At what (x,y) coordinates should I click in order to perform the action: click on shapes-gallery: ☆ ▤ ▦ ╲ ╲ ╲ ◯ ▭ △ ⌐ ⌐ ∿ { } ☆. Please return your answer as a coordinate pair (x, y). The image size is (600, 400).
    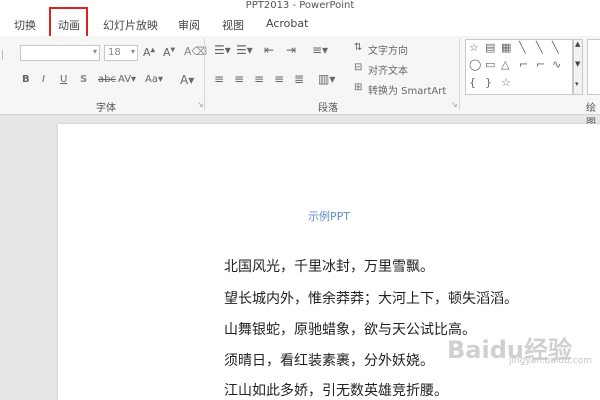
    Looking at the image, I should click on (519, 67).